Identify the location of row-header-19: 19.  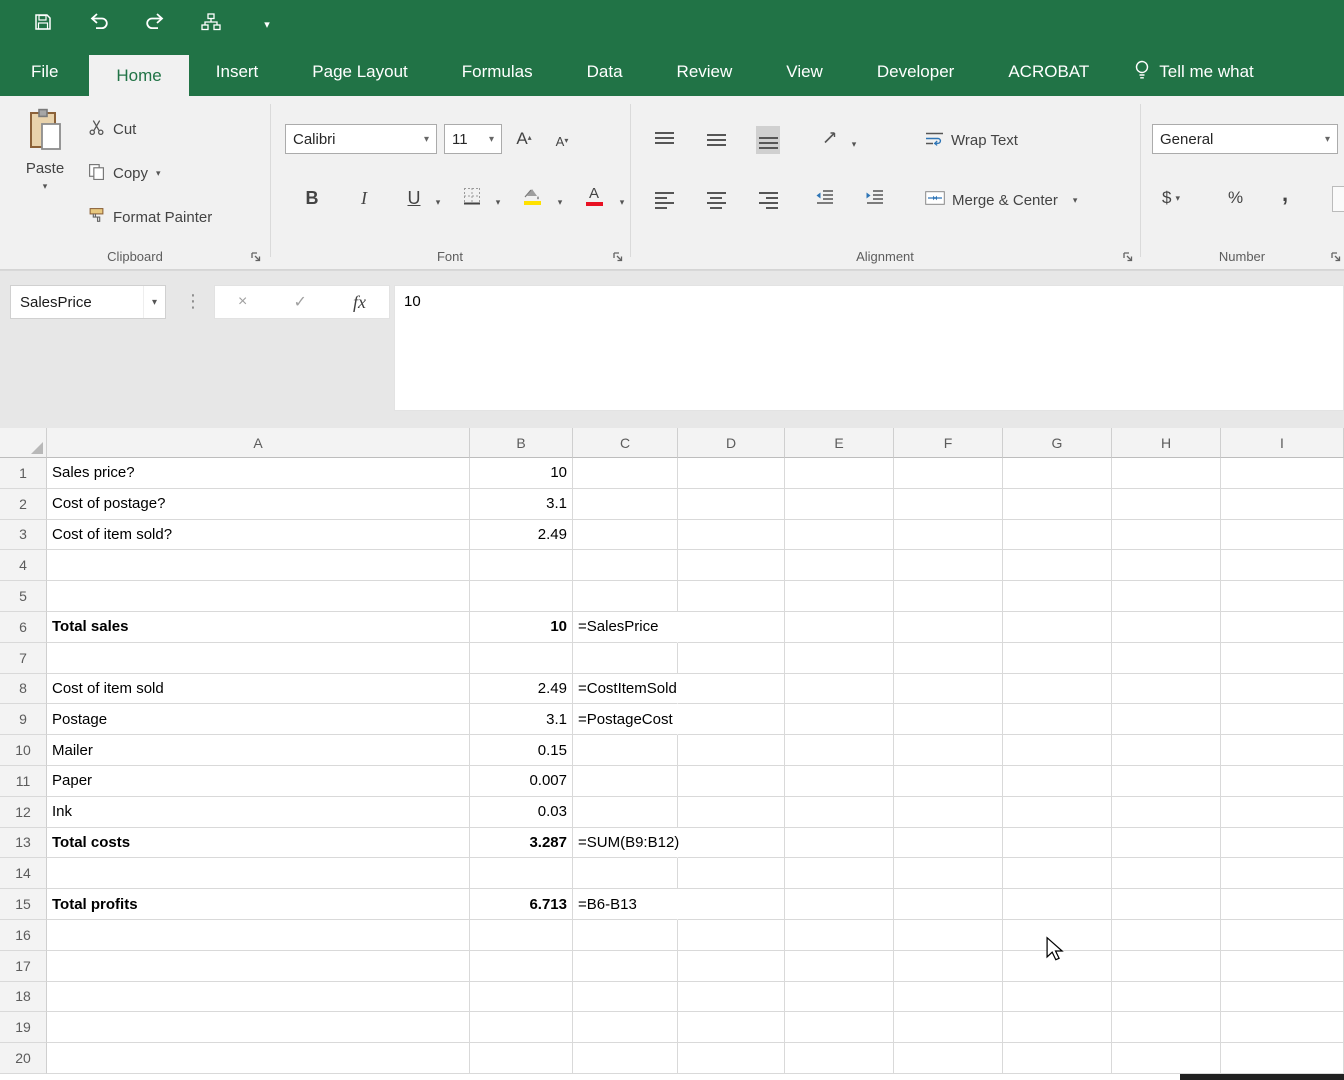
(23, 1028).